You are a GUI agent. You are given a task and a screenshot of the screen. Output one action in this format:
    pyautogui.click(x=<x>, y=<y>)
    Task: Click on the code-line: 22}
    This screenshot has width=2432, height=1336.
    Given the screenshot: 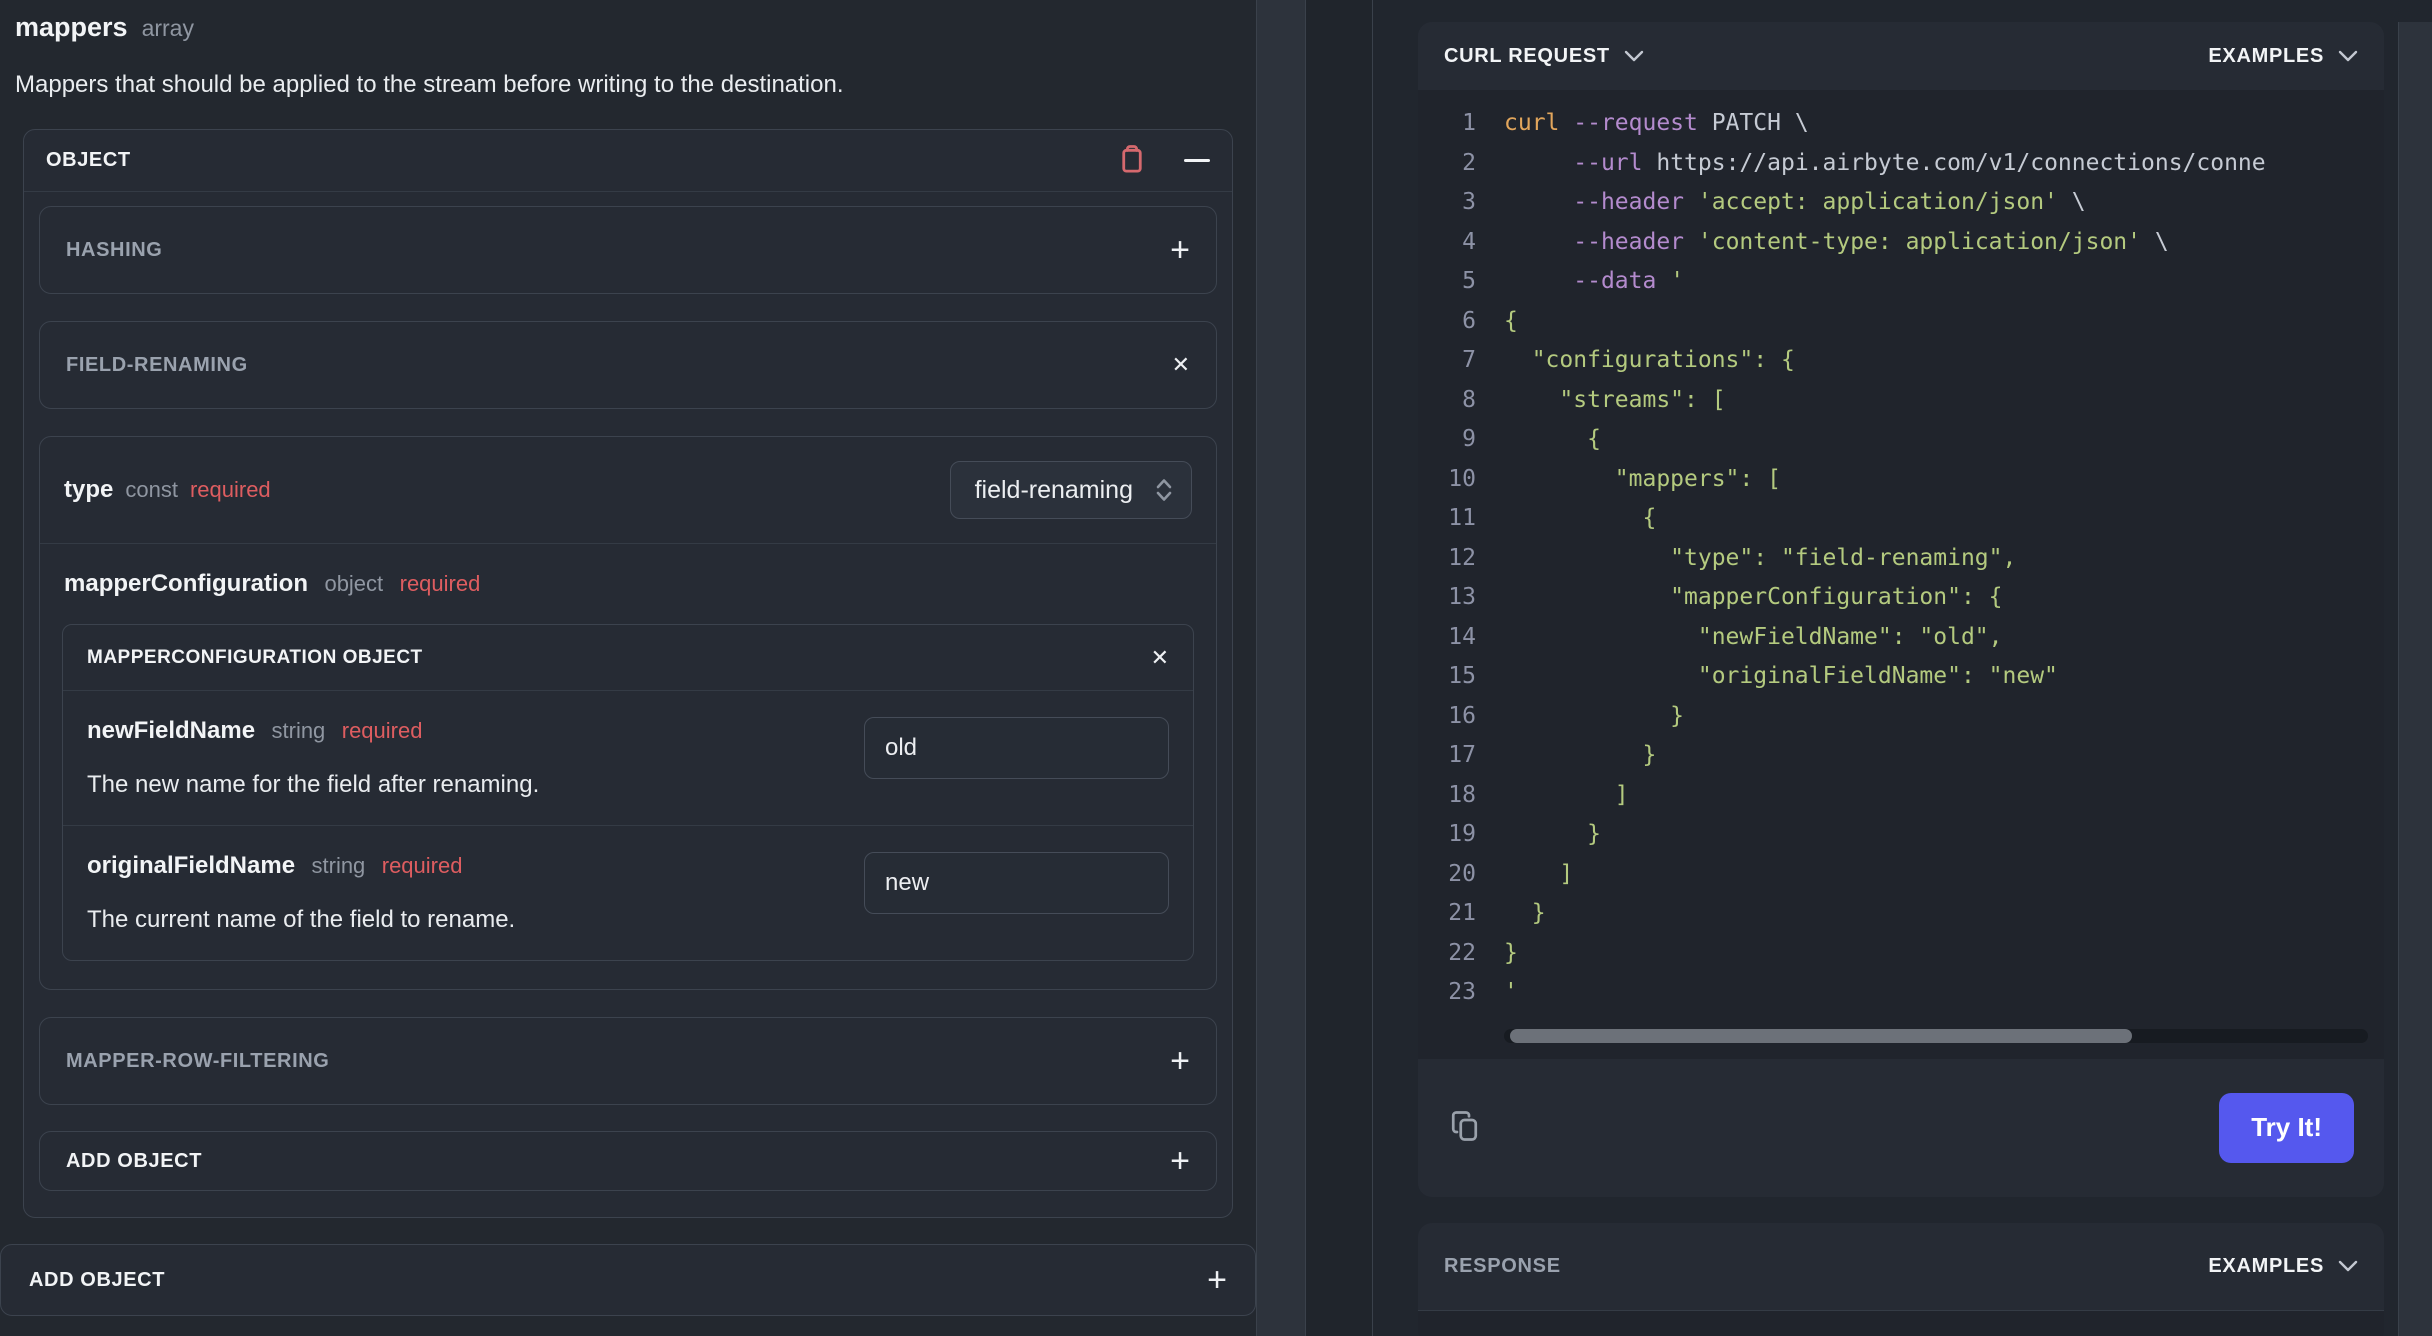 What is the action you would take?
    pyautogui.click(x=1901, y=954)
    